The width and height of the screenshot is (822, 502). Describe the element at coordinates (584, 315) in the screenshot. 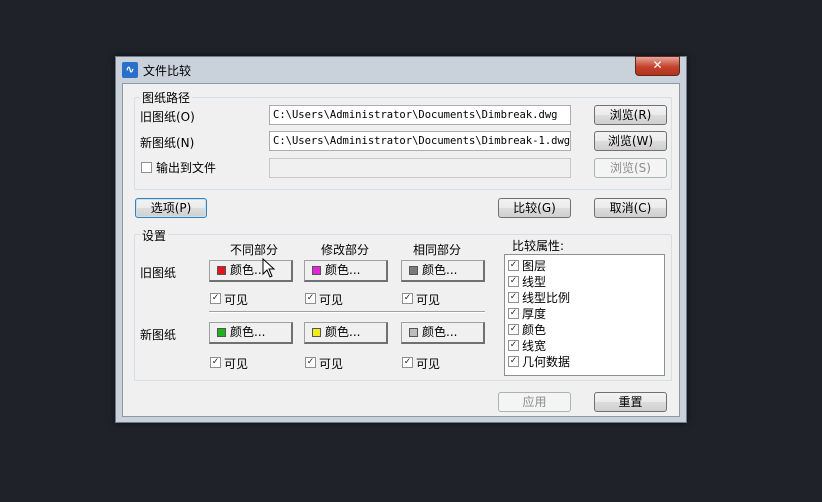

I see `compare-properties-list: ✓ 图层 ✓ 线型 ✓ 线型比例 ✓ 厚度 ✓ 颜色 ✓ 线宽 ✓ 几何数据` at that location.